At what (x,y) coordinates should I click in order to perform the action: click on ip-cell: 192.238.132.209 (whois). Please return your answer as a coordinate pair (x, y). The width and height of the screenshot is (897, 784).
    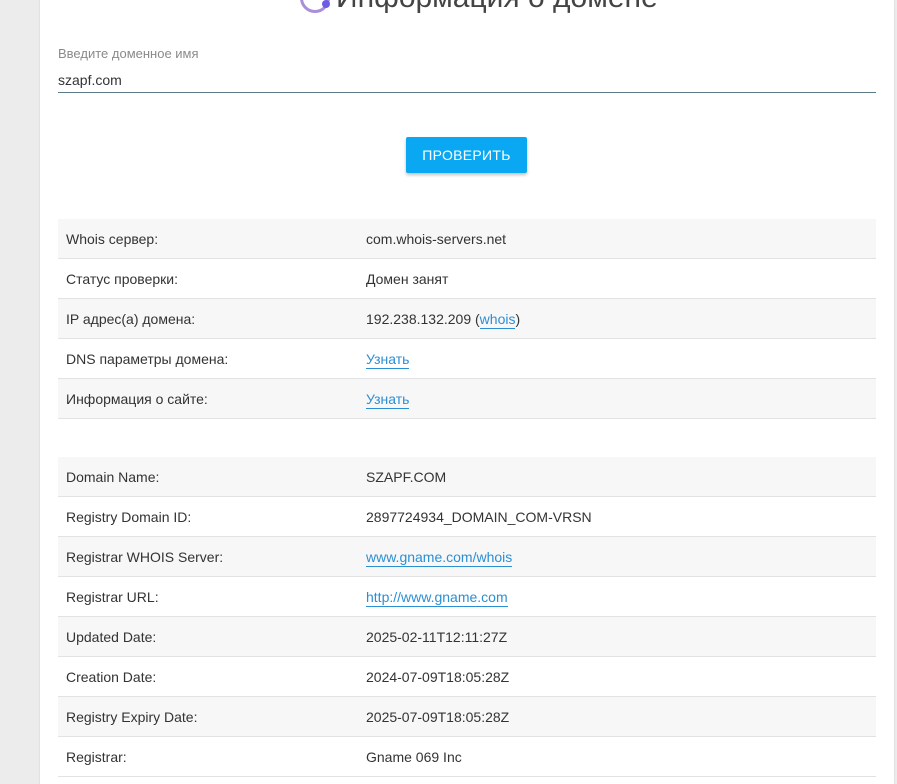
    Looking at the image, I should click on (617, 318).